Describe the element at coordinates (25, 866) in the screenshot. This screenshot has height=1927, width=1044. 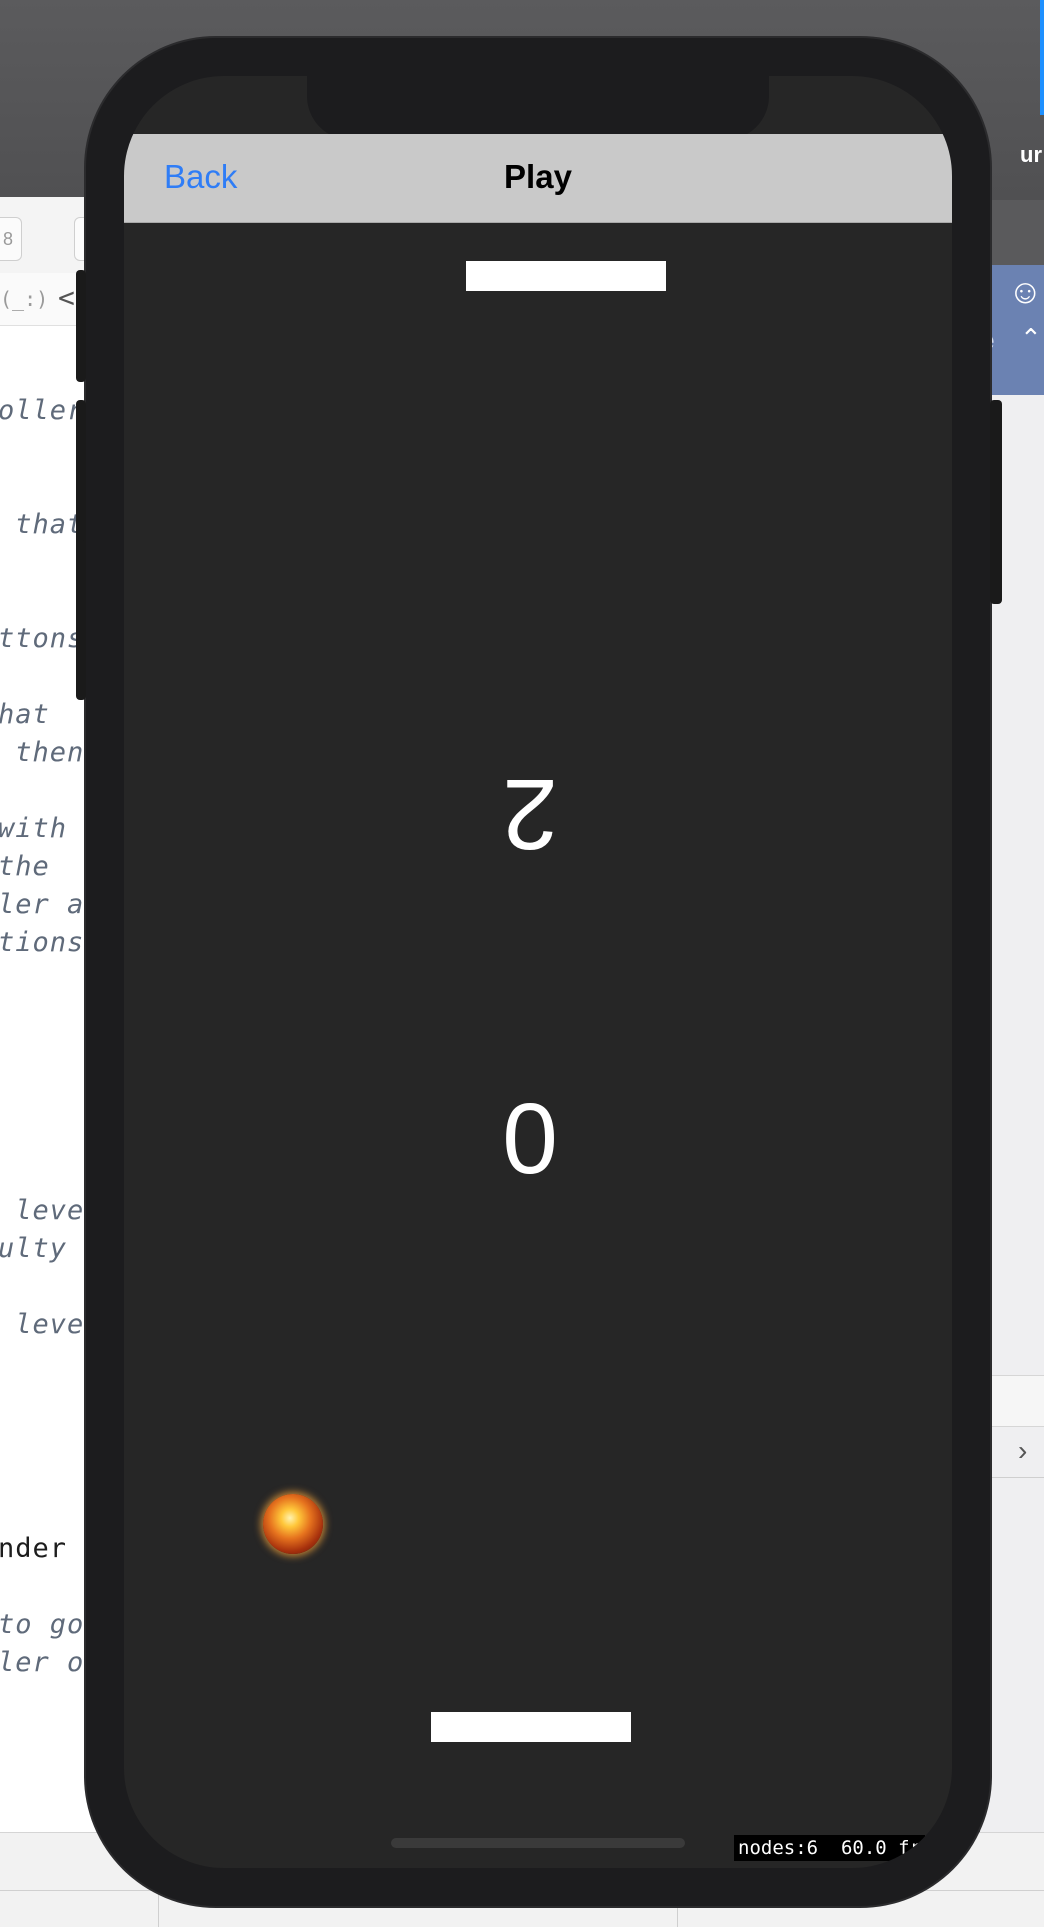
I see `code-line: the` at that location.